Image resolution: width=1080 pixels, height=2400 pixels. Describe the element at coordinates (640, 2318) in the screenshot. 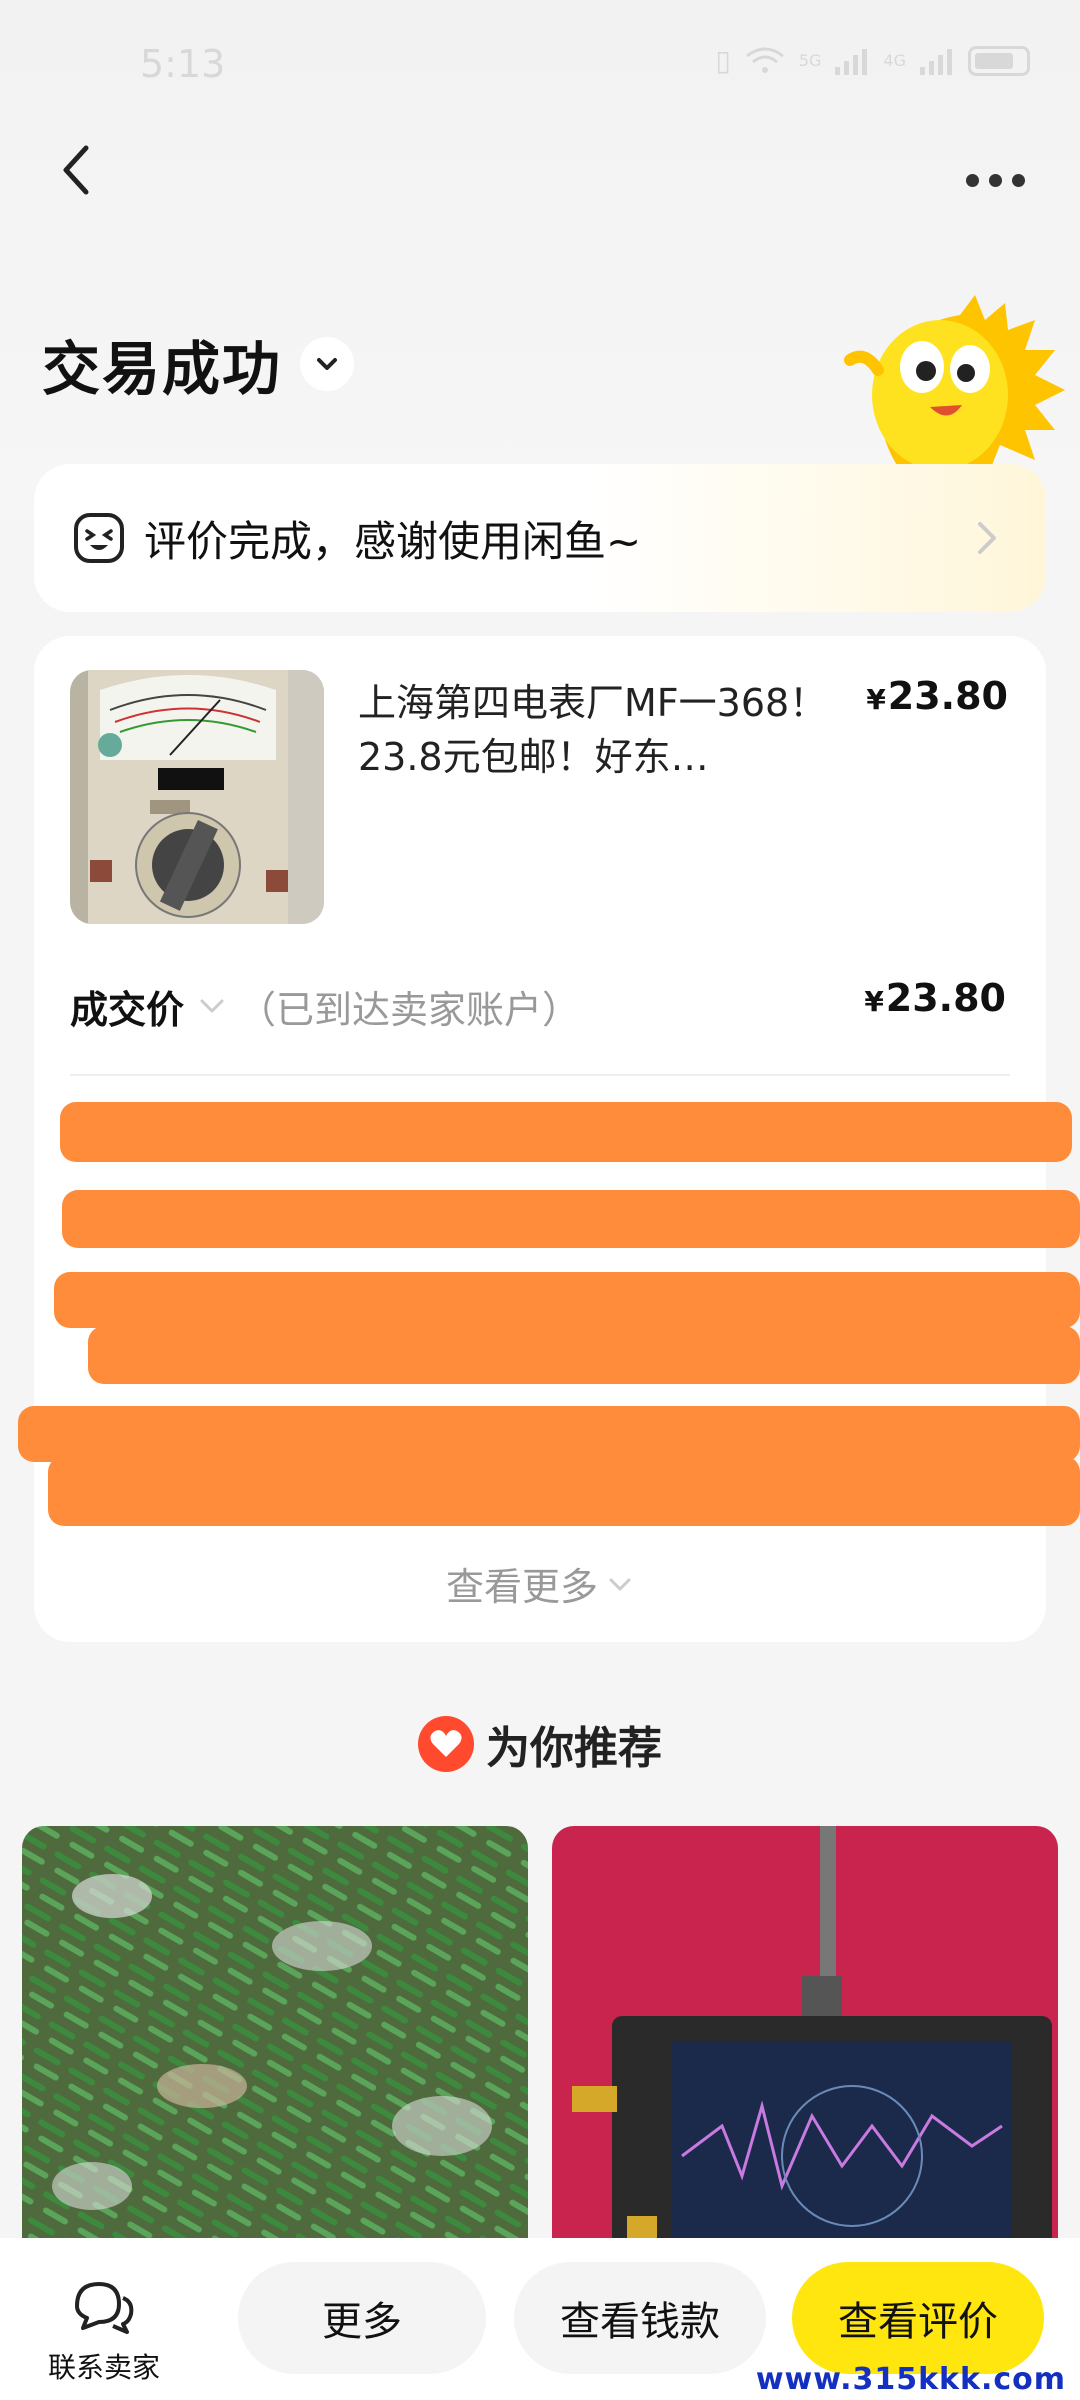

I see `view-money-button: 查看钱款` at that location.